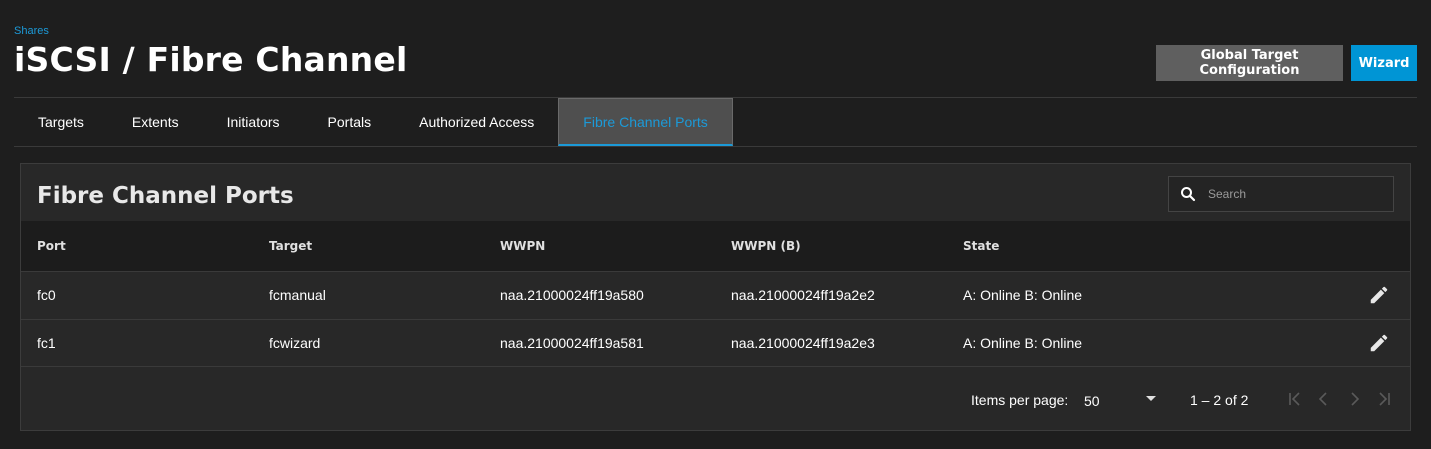 This screenshot has height=449, width=1431. What do you see at coordinates (715, 146) in the screenshot?
I see `tabs-divider` at bounding box center [715, 146].